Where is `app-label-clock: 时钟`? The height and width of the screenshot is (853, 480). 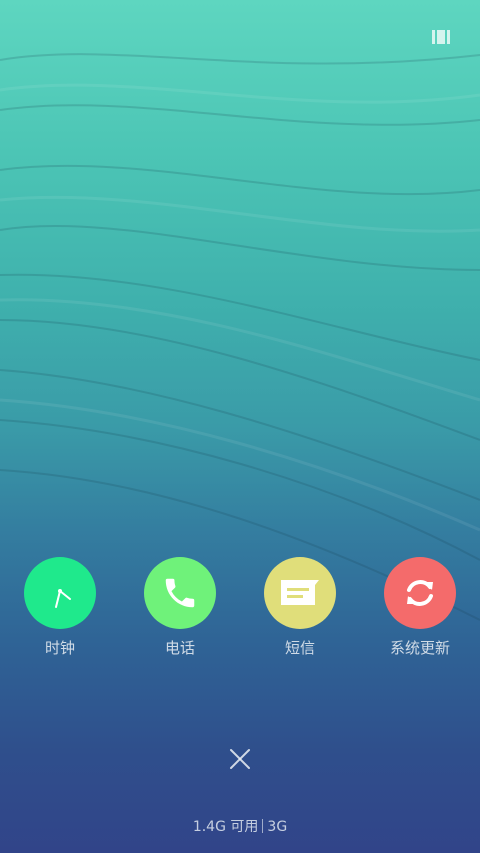
app-label-clock: 时钟 is located at coordinates (59, 648).